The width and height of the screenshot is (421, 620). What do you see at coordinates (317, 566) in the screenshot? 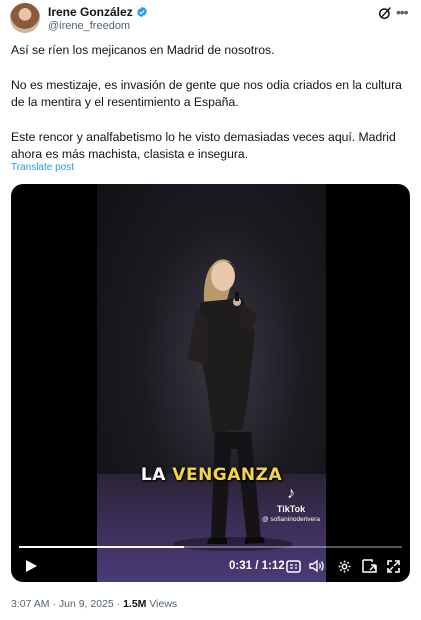
I see `volume-icon` at bounding box center [317, 566].